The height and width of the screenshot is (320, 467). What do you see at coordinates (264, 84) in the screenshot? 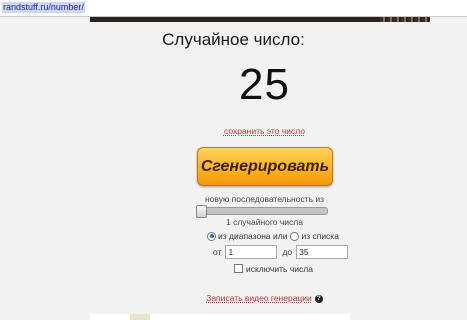
I see `random-number: 25` at bounding box center [264, 84].